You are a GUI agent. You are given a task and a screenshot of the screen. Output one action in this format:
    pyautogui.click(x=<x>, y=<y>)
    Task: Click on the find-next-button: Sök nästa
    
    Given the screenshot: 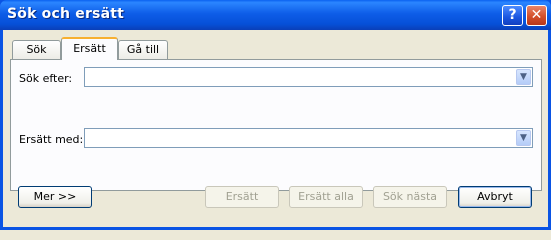 What is the action you would take?
    pyautogui.click(x=410, y=197)
    